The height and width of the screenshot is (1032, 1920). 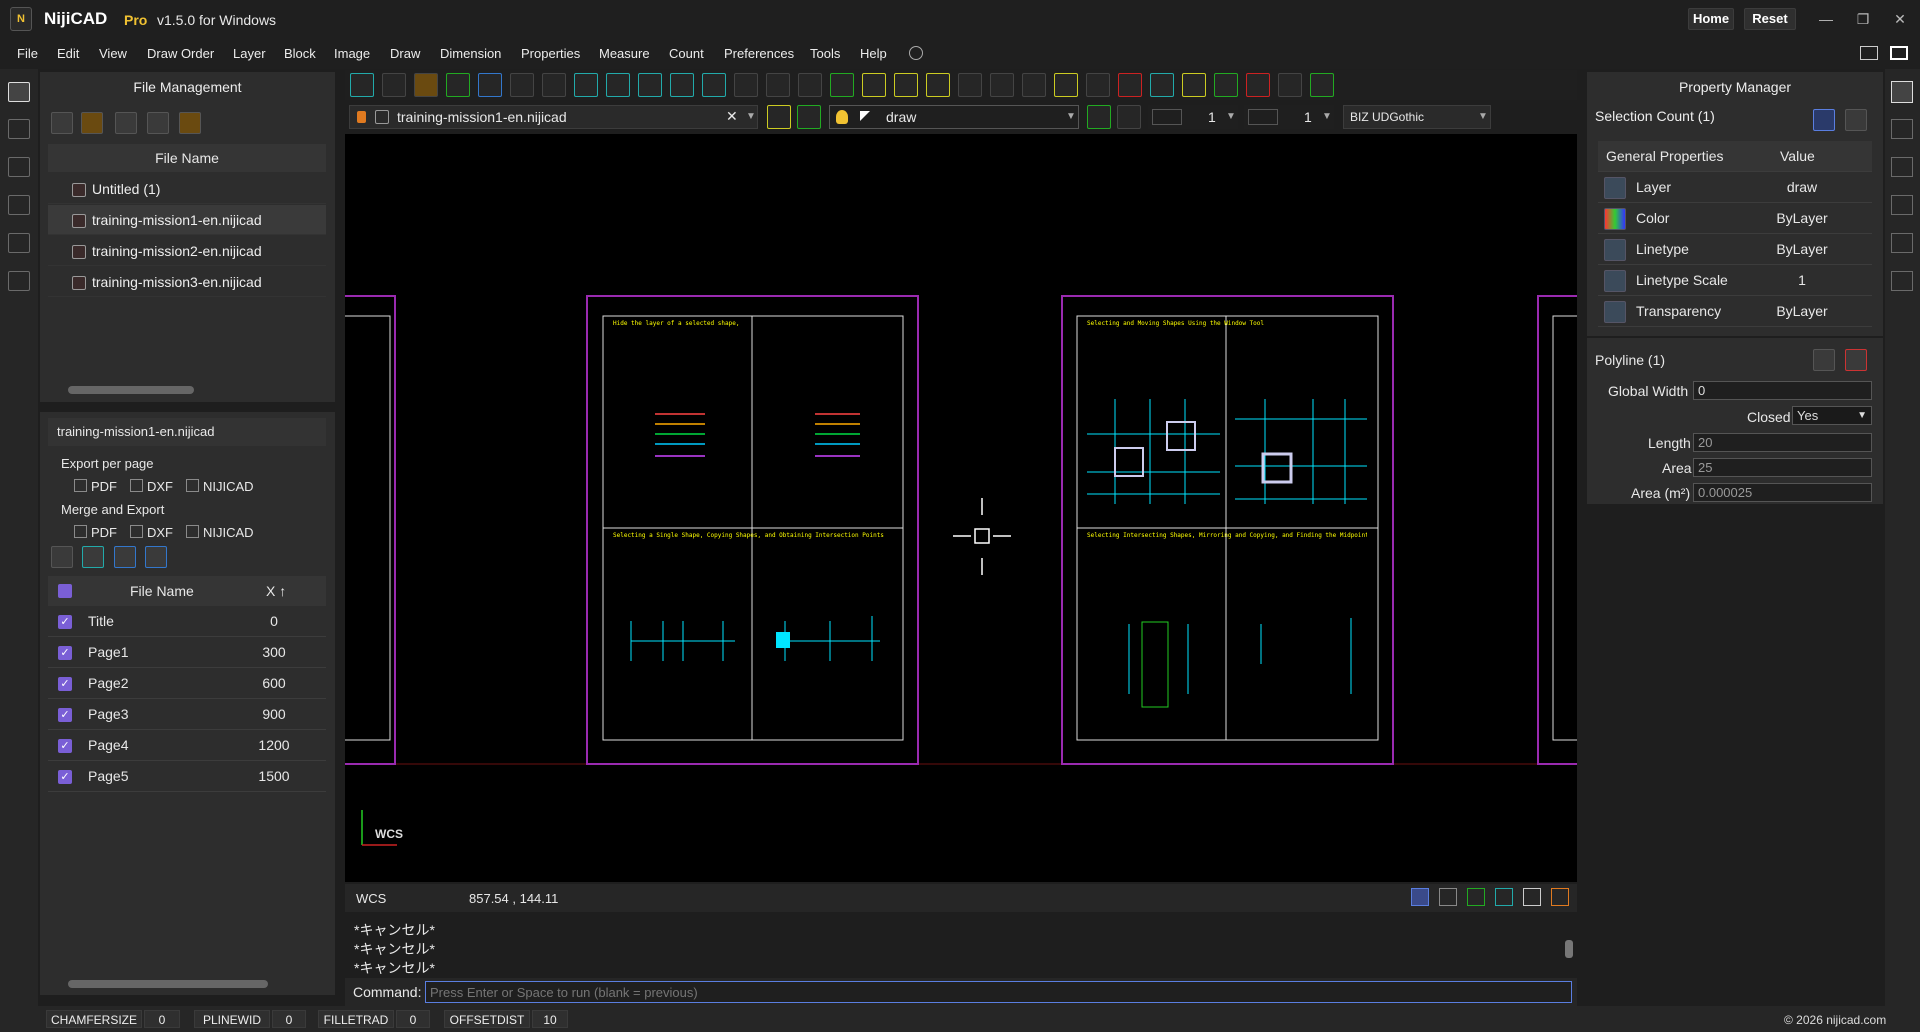 I want to click on menu-tools: Tools, so click(x=825, y=53).